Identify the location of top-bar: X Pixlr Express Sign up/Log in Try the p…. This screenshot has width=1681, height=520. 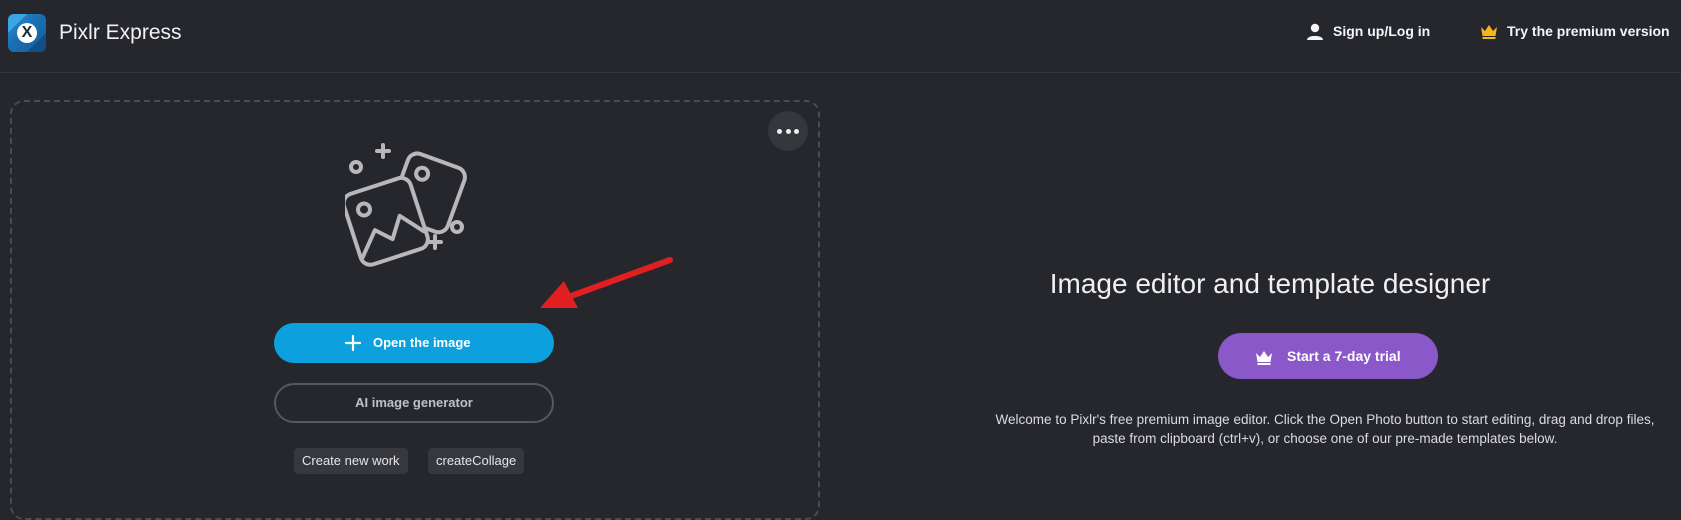
(840, 36).